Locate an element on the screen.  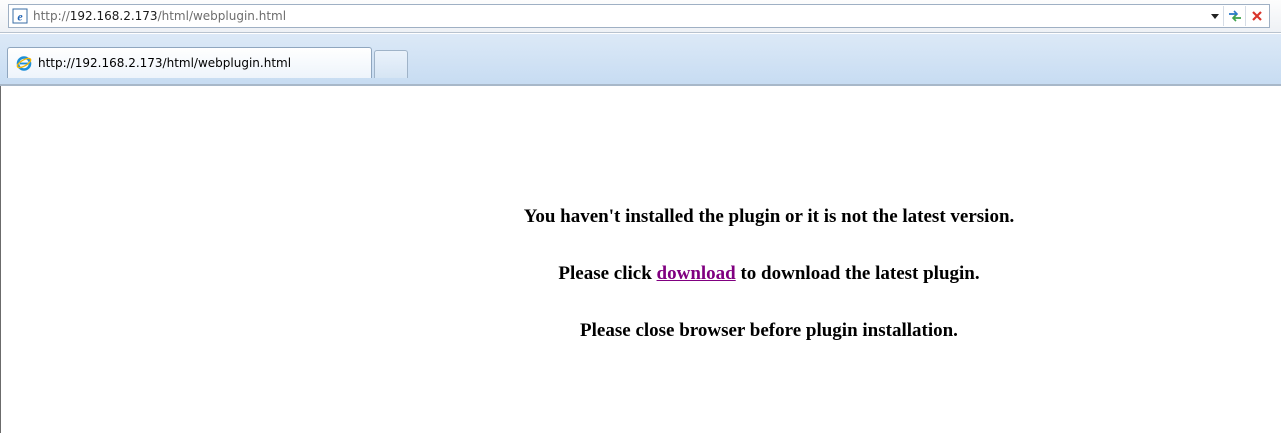
chevron-down-icon is located at coordinates (1215, 16).